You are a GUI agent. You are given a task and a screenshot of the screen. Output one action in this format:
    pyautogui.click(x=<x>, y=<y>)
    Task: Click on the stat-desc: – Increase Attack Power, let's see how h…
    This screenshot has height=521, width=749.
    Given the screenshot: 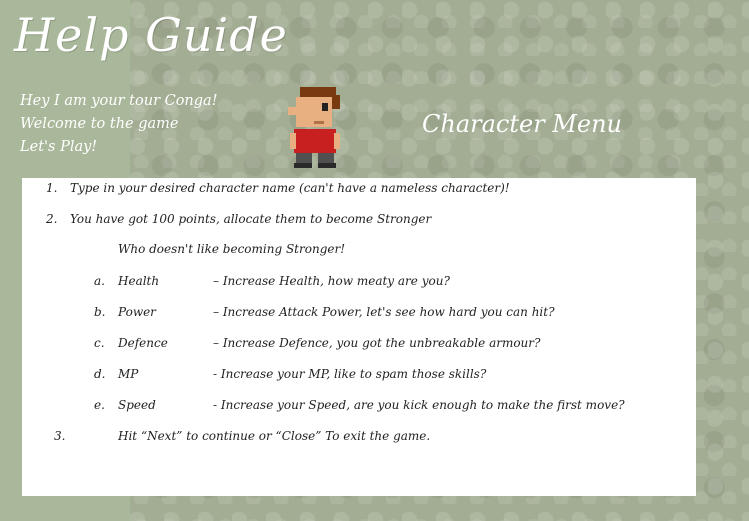 What is the action you would take?
    pyautogui.click(x=384, y=312)
    